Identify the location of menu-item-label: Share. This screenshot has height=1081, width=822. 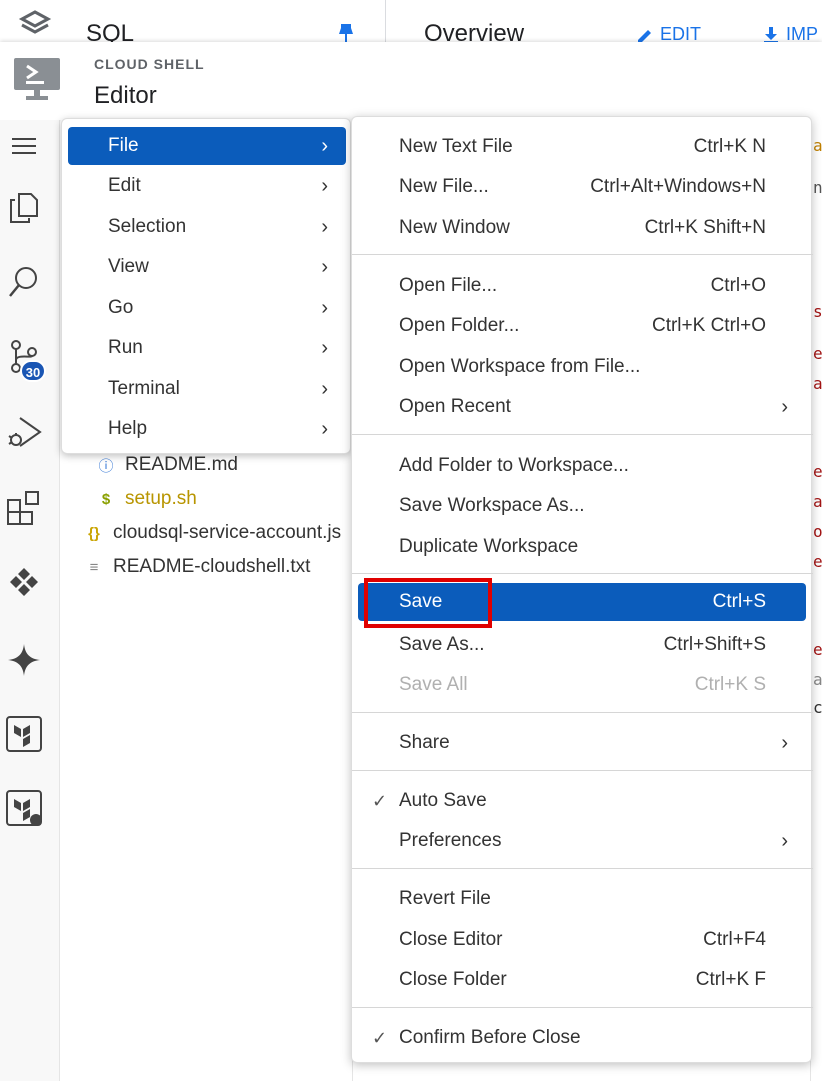
(424, 742).